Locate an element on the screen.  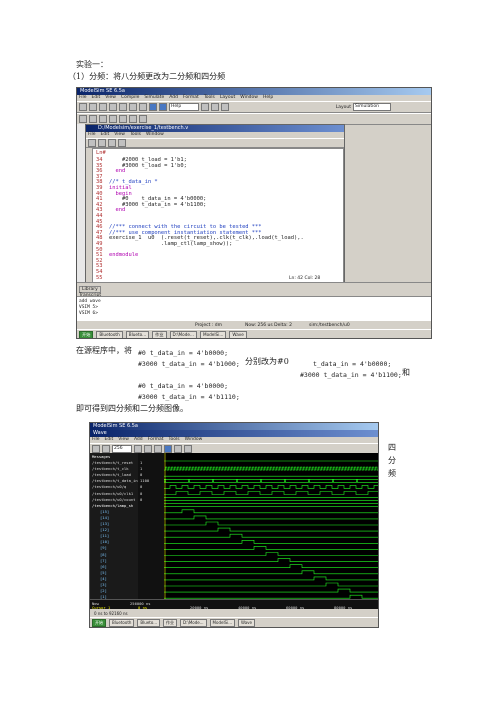
signal-name: [11] is located at coordinates (104, 535).